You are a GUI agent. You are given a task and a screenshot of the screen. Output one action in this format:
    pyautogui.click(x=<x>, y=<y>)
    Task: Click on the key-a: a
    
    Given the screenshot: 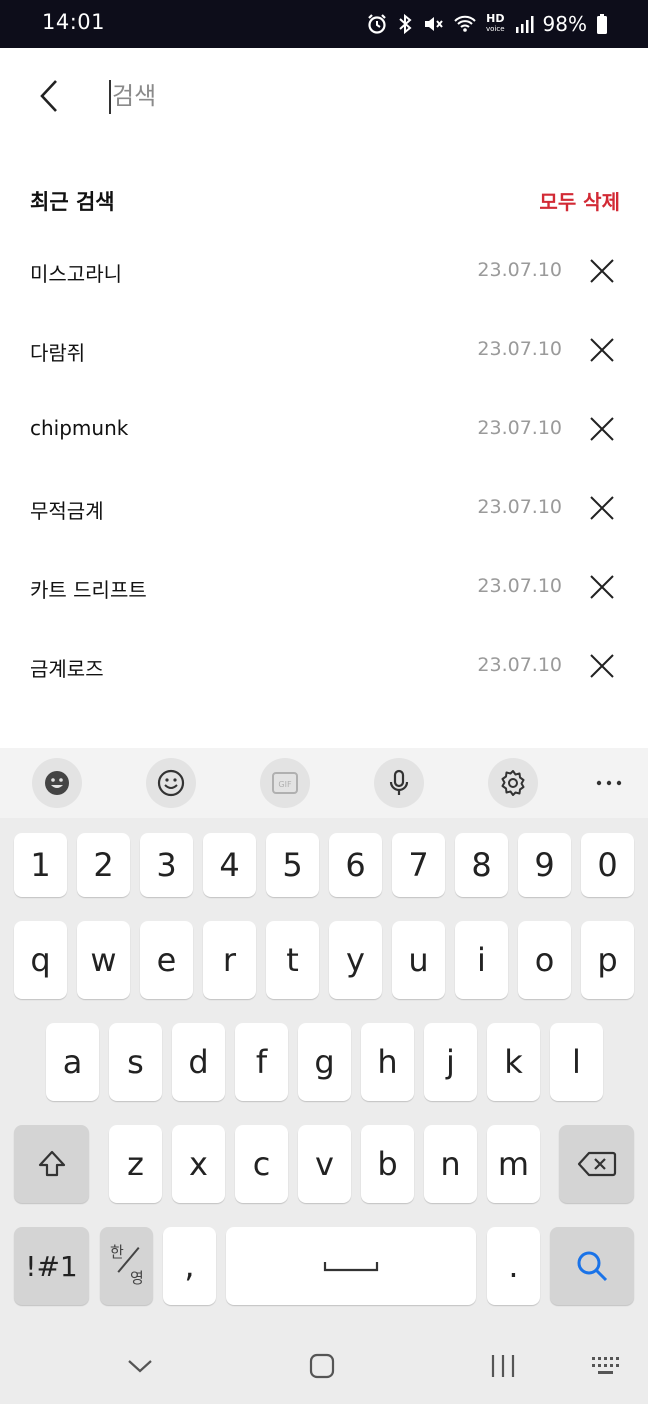 What is the action you would take?
    pyautogui.click(x=72, y=1062)
    